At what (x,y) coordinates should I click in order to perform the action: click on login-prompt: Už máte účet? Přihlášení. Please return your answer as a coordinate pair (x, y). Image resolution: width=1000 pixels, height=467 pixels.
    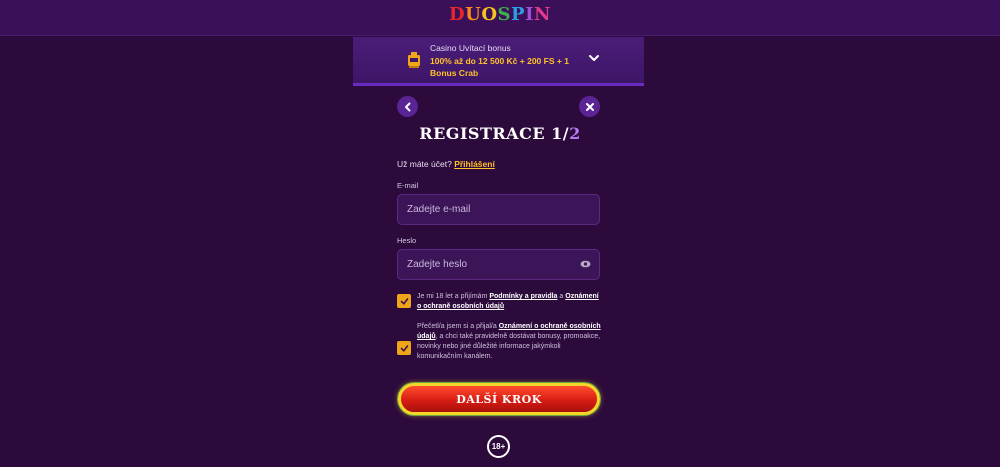
    Looking at the image, I should click on (446, 164).